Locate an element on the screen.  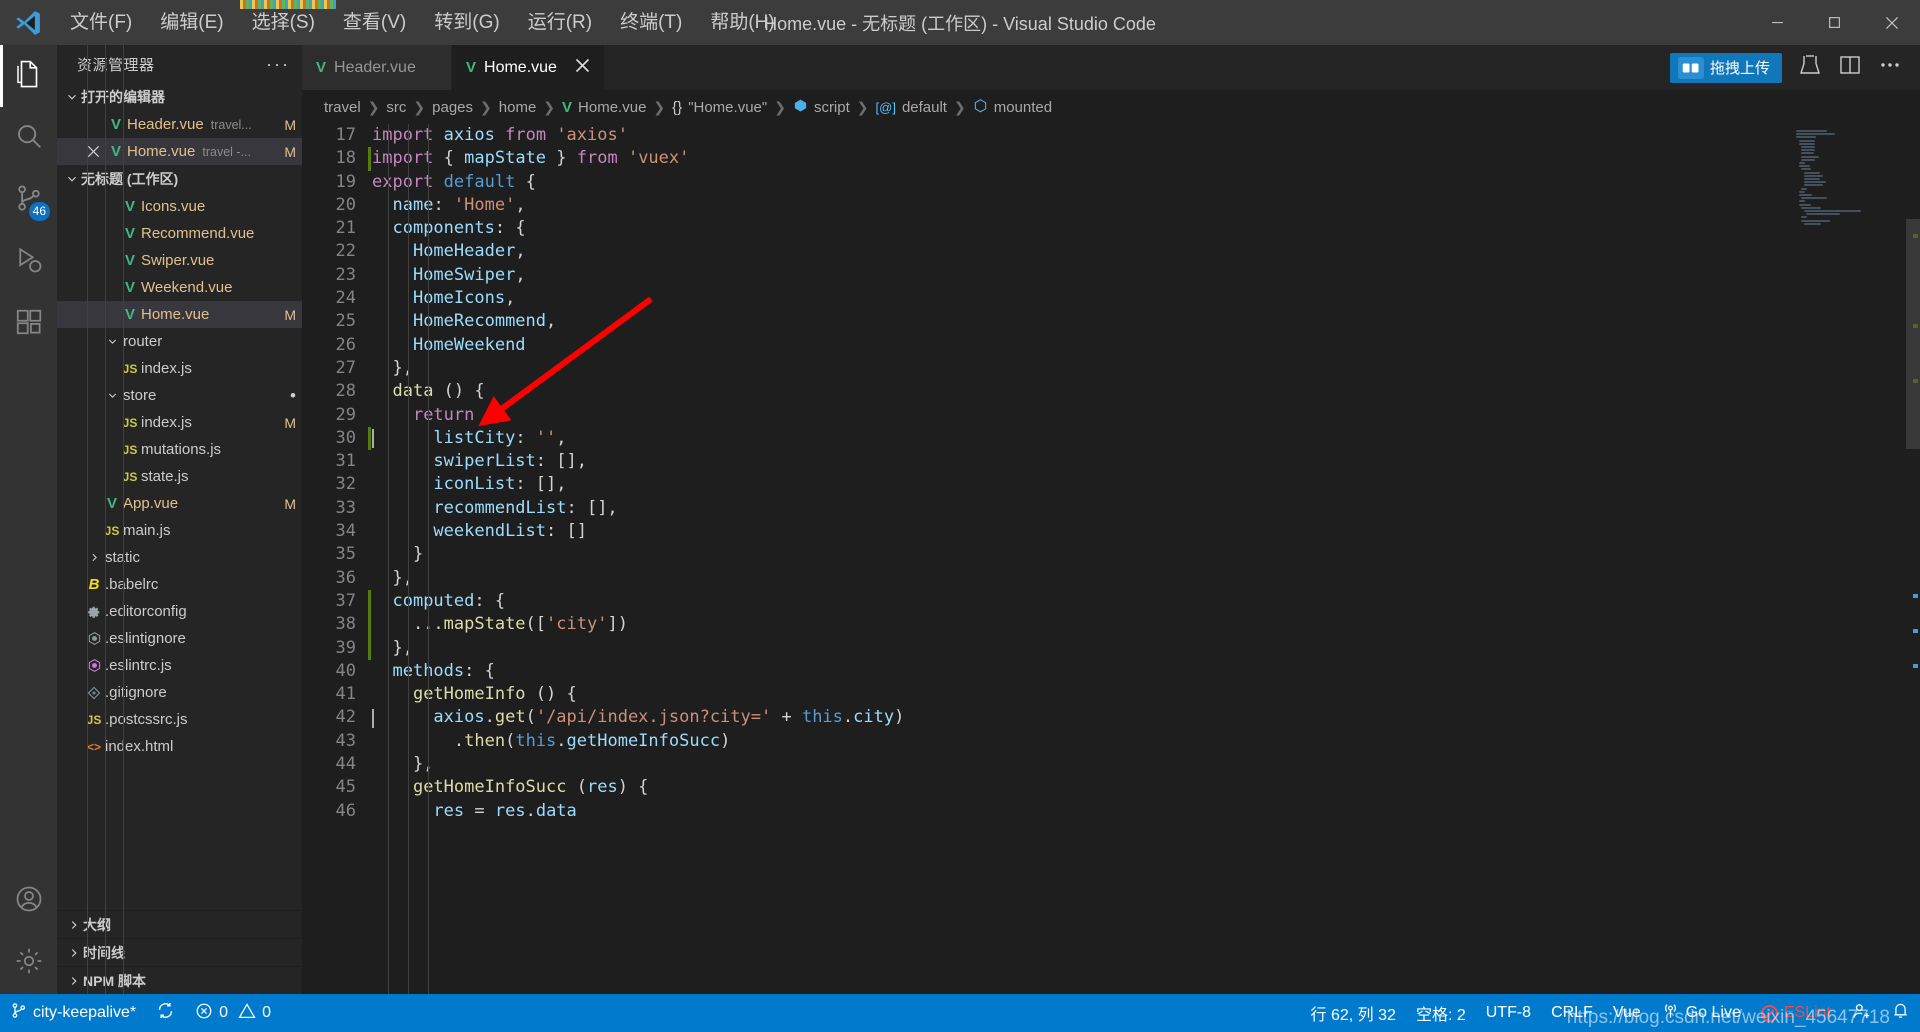
window-controls is located at coordinates (1834, 22).